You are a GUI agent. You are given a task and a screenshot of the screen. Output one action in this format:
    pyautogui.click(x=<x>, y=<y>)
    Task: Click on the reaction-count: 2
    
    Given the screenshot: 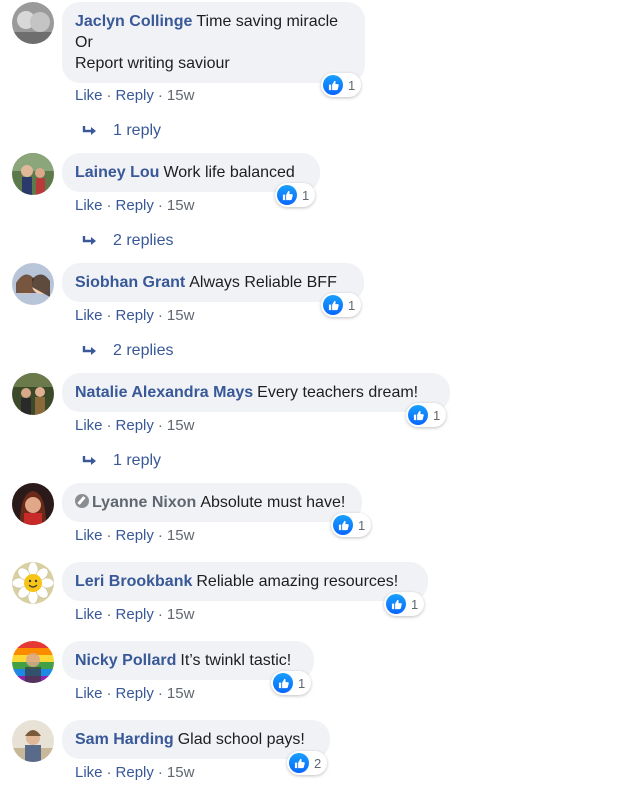 What is the action you would take?
    pyautogui.click(x=307, y=763)
    